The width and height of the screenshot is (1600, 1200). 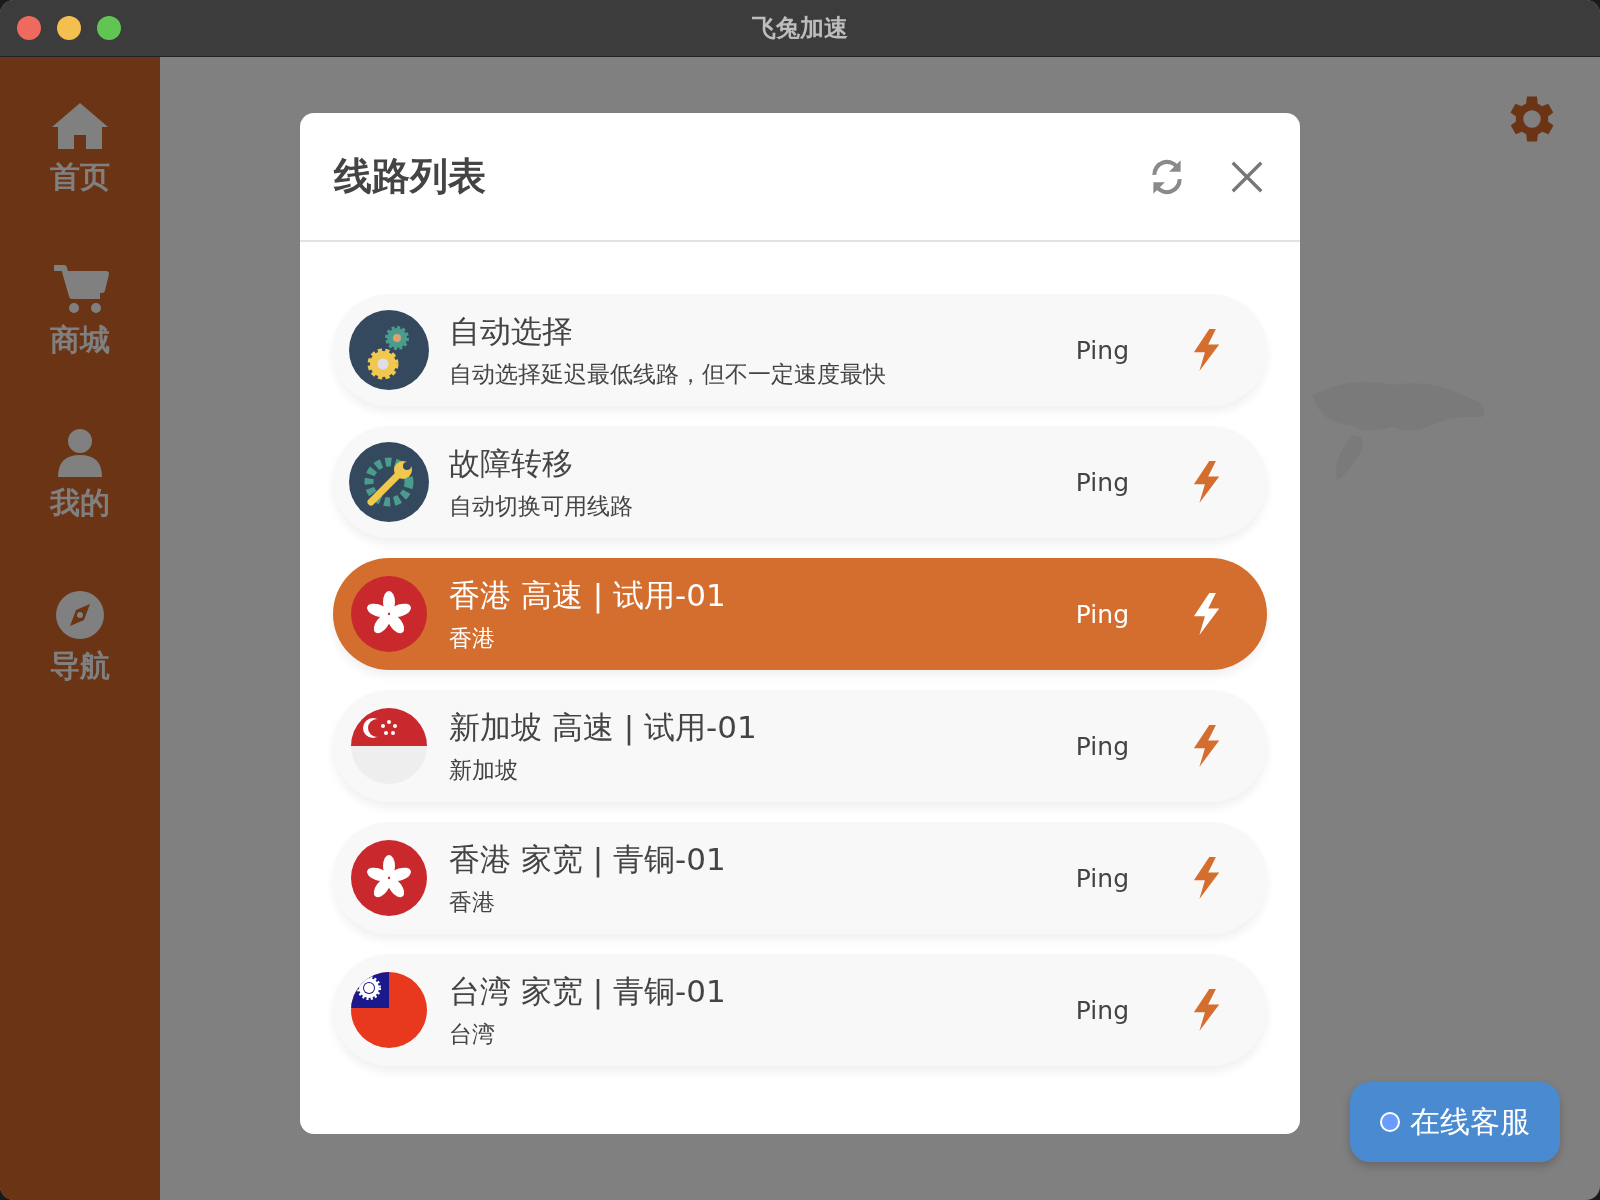 What do you see at coordinates (800, 746) in the screenshot?
I see `route-item: 新加坡 高速 | 试用-01 新加坡 Ping` at bounding box center [800, 746].